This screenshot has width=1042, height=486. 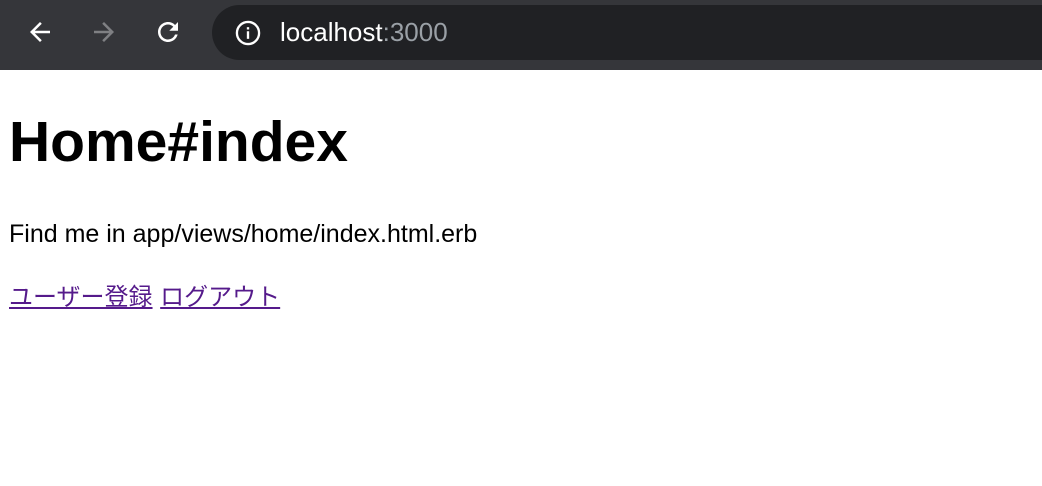 What do you see at coordinates (220, 297) in the screenshot?
I see `logout-link: ログアウト` at bounding box center [220, 297].